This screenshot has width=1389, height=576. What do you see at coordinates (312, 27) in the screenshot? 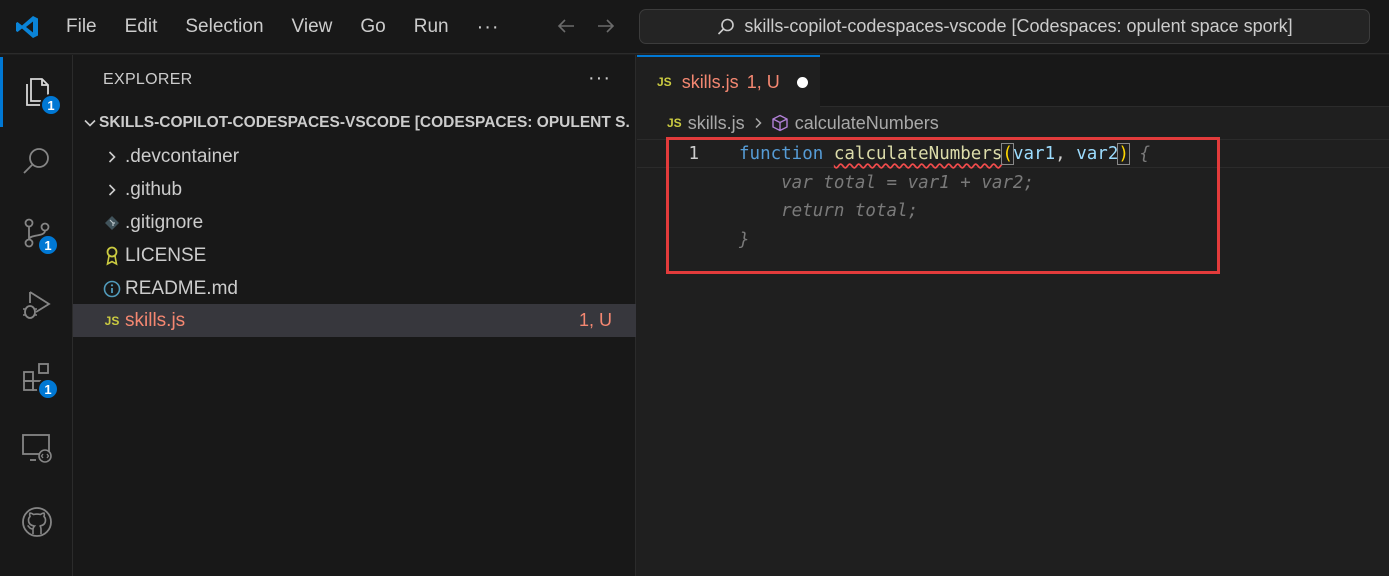
I see `menu-view: View` at bounding box center [312, 27].